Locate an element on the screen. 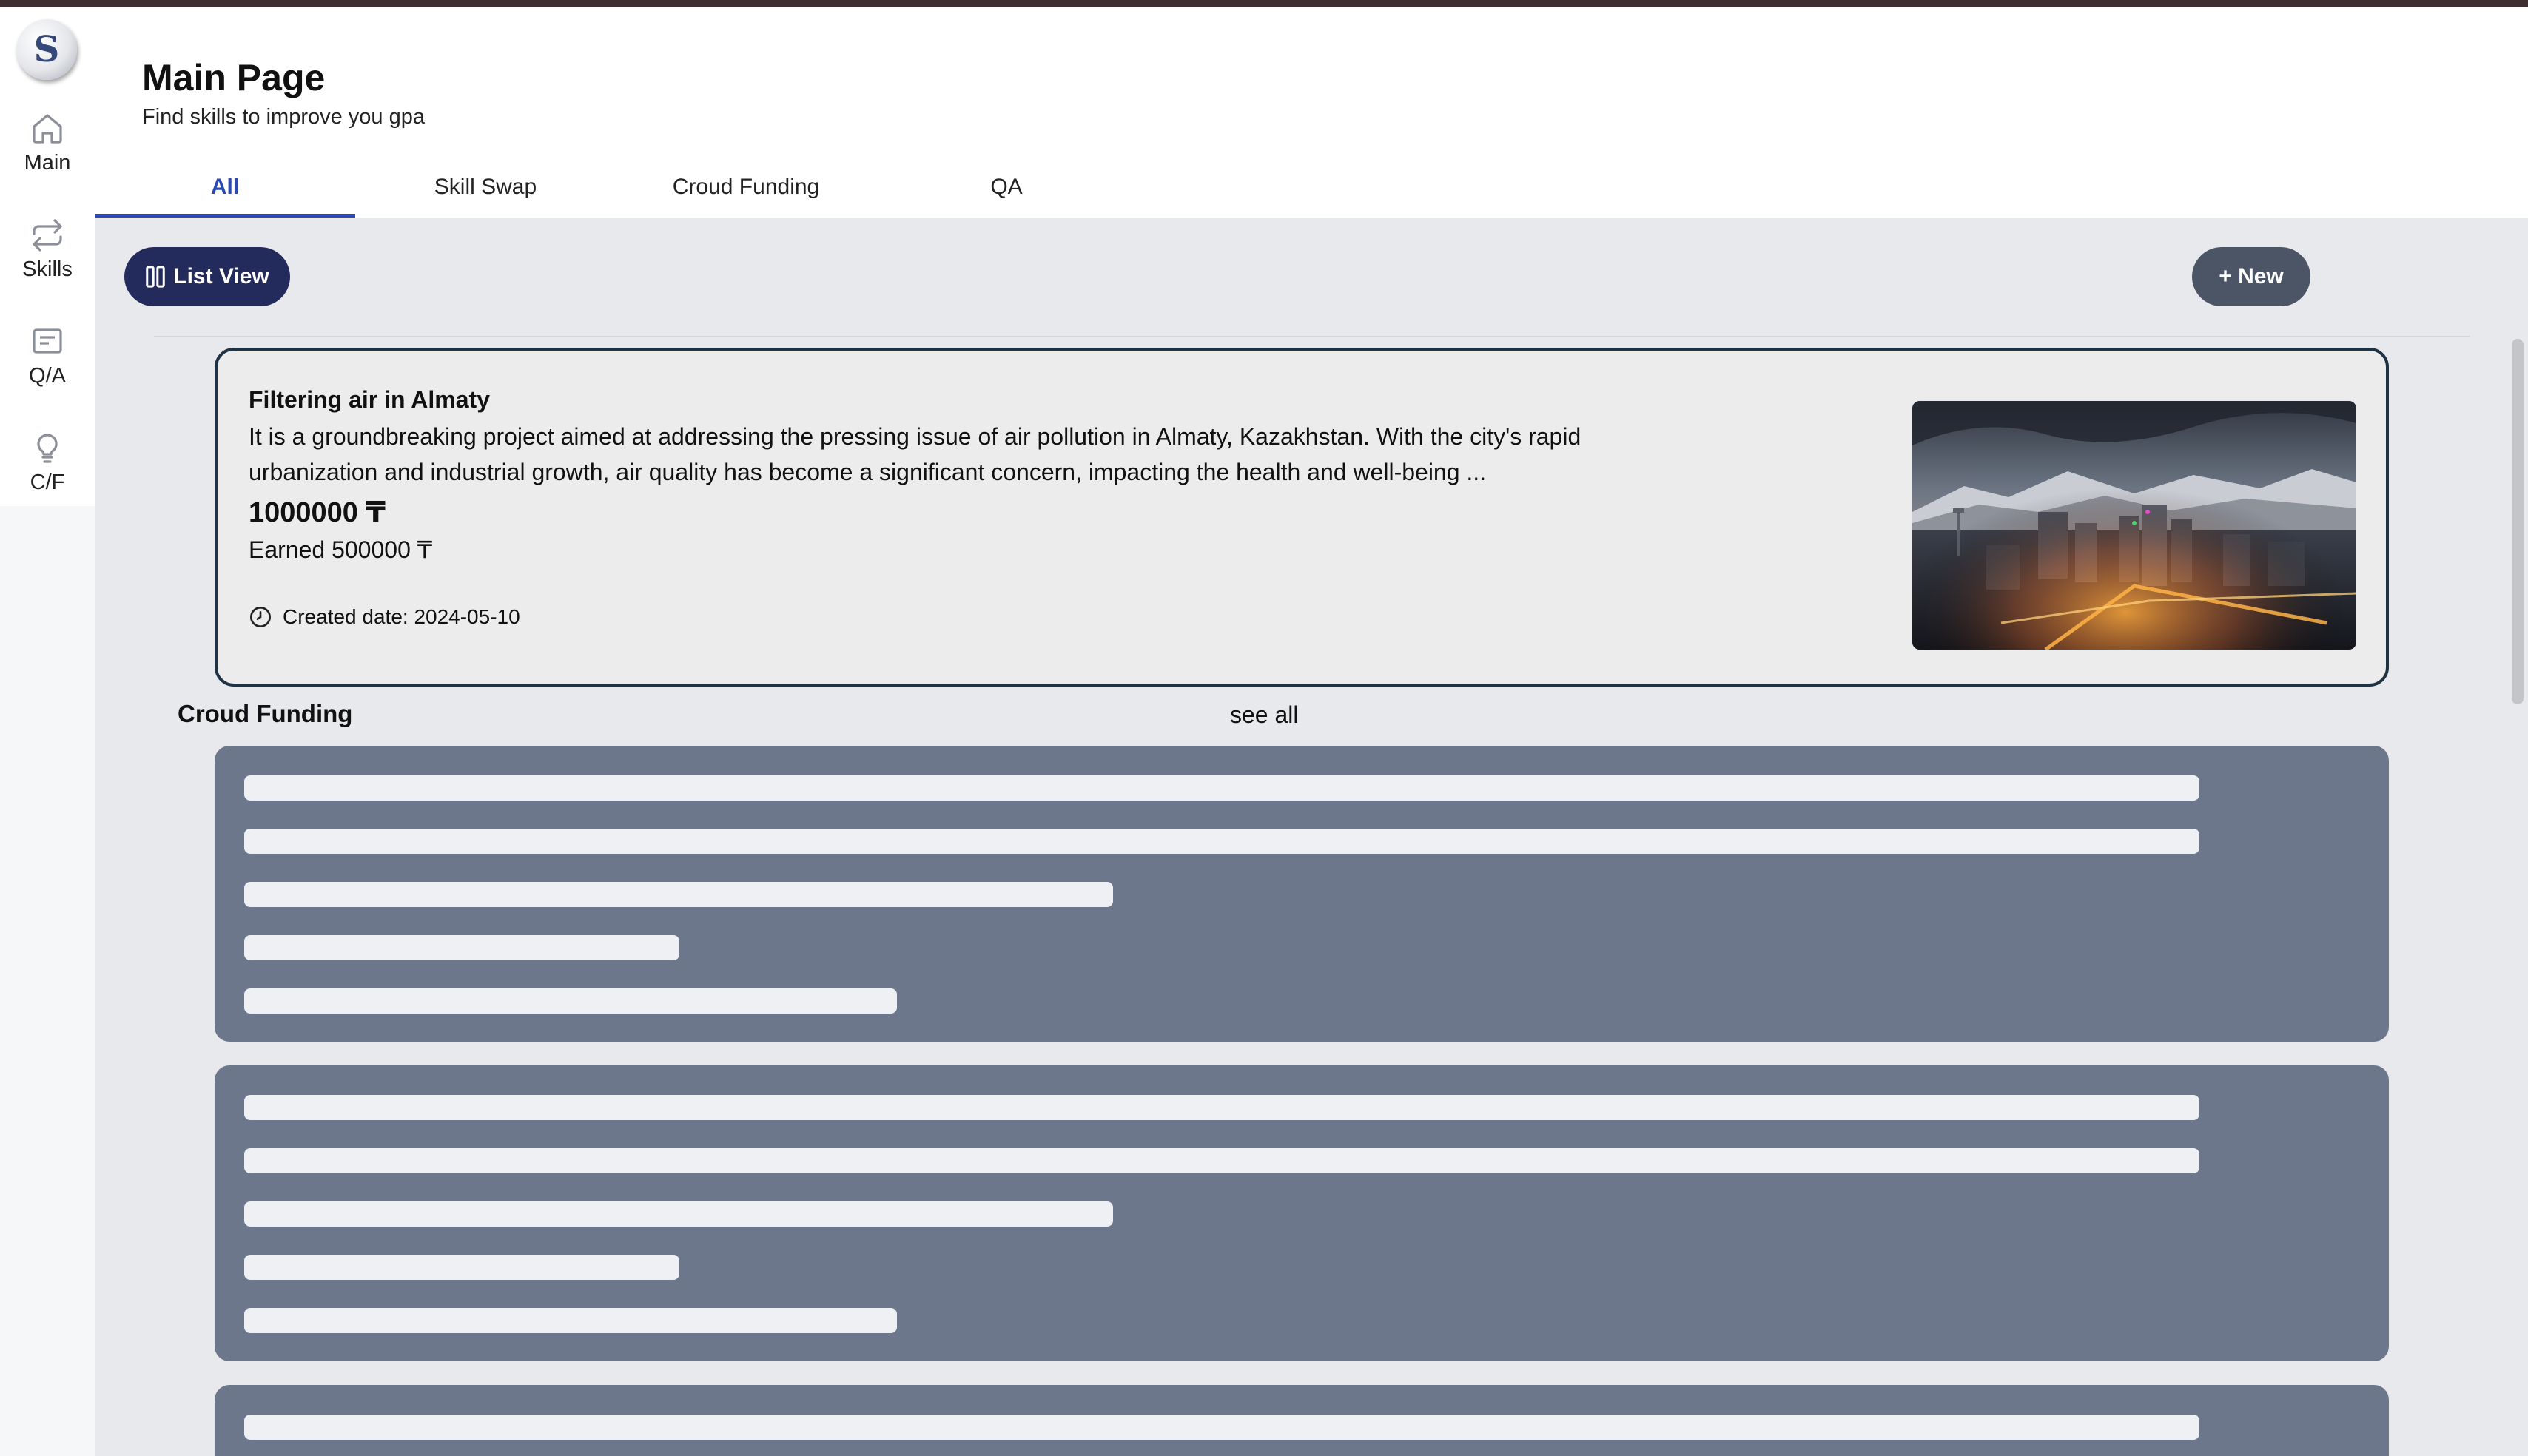  sidebar-item-label: Main is located at coordinates (48, 163).